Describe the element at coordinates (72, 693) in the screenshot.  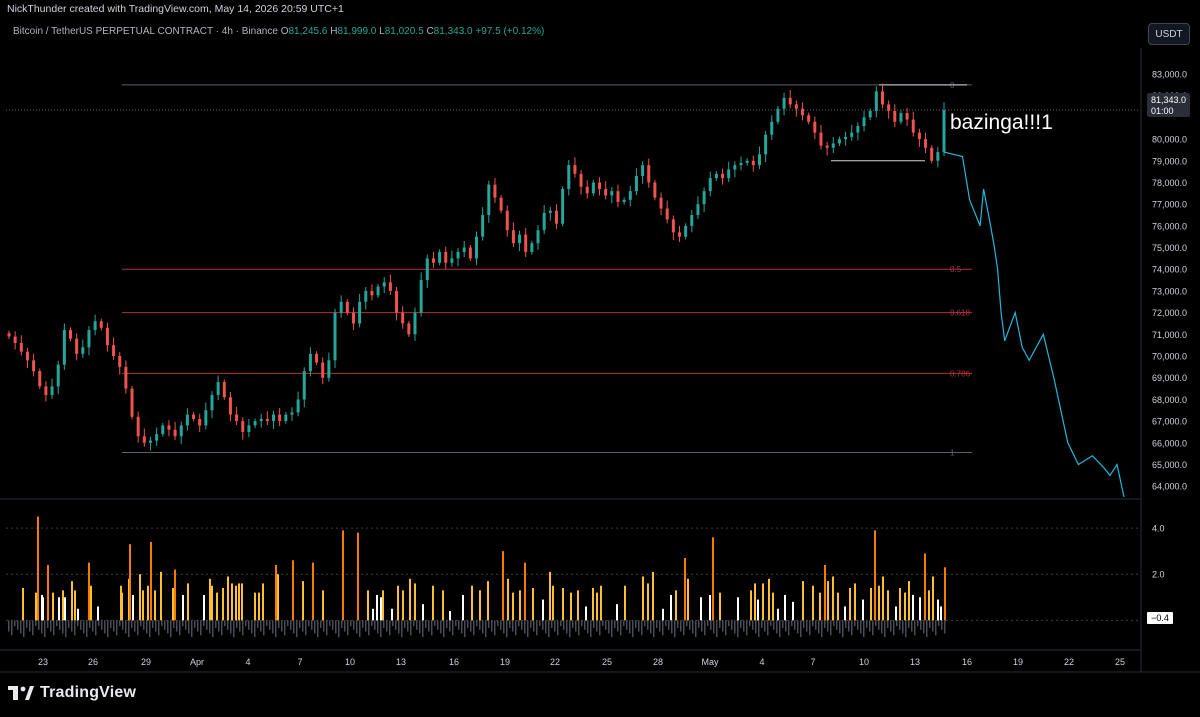
I see `tradingview-logo: TradingView` at that location.